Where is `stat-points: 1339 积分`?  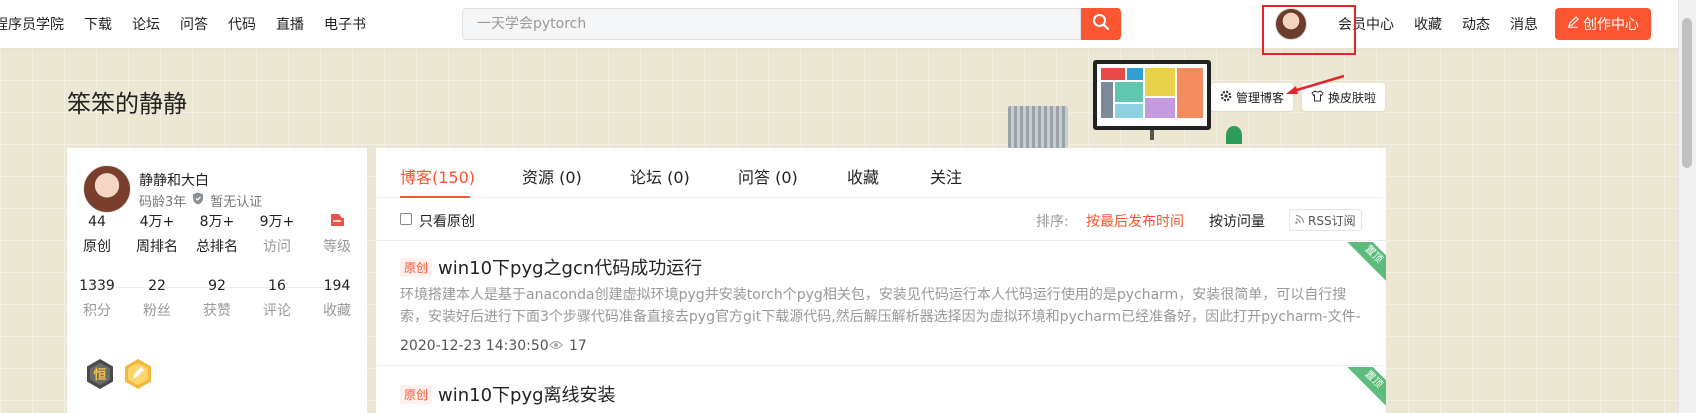
stat-points: 1339 积分 is located at coordinates (97, 298).